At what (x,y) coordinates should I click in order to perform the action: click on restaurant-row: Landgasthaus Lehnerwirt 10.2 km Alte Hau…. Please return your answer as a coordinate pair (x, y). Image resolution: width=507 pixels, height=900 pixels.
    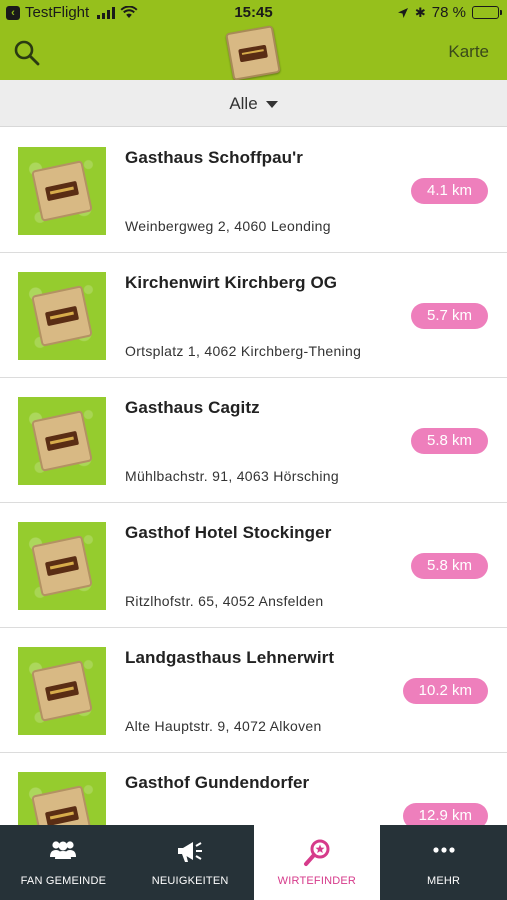
    Looking at the image, I should click on (253, 690).